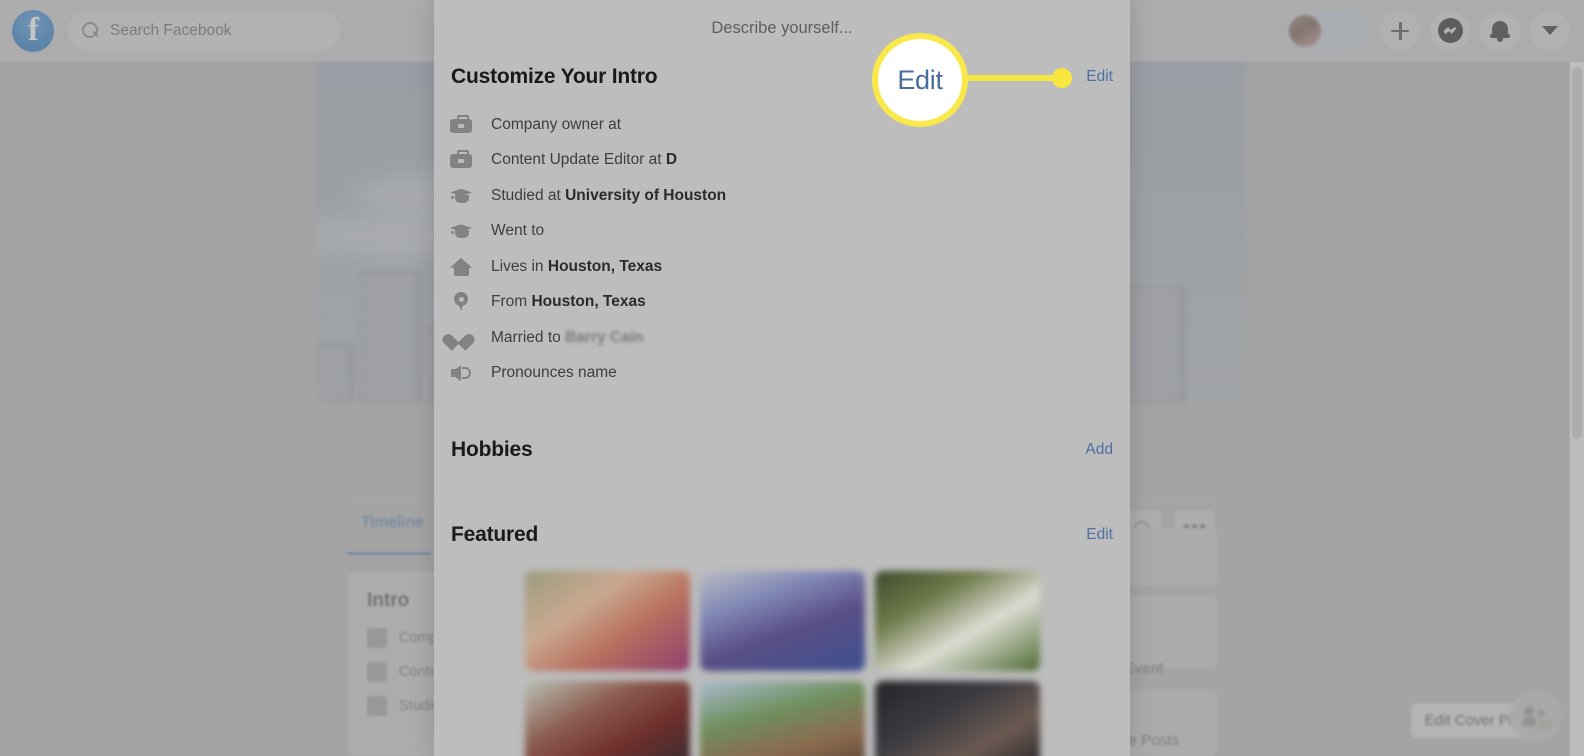 Image resolution: width=1584 pixels, height=756 pixels. What do you see at coordinates (782, 535) in the screenshot?
I see `section-header-featured: Featured Edit` at bounding box center [782, 535].